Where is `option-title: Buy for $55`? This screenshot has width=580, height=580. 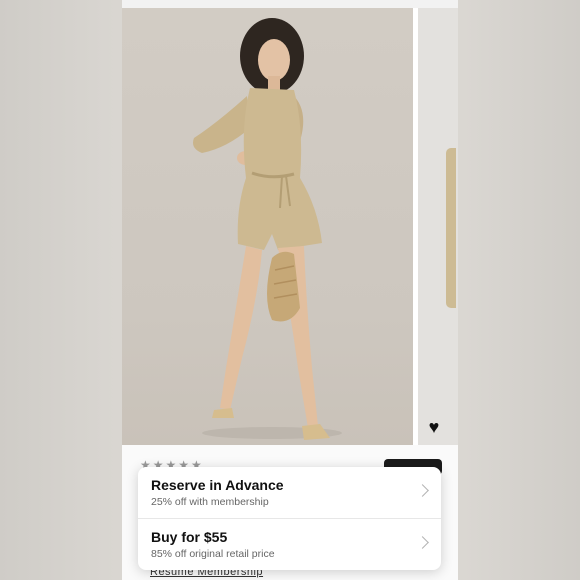
option-title: Buy for $55 is located at coordinates (189, 537).